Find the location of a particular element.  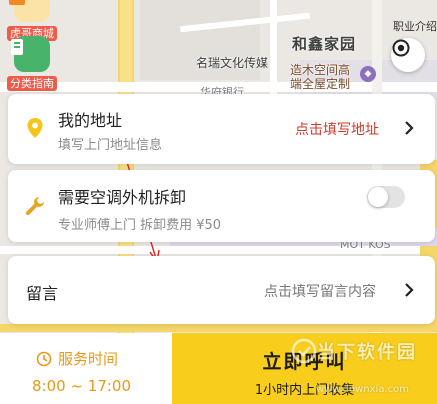

ac-removal-toggle is located at coordinates (386, 197).